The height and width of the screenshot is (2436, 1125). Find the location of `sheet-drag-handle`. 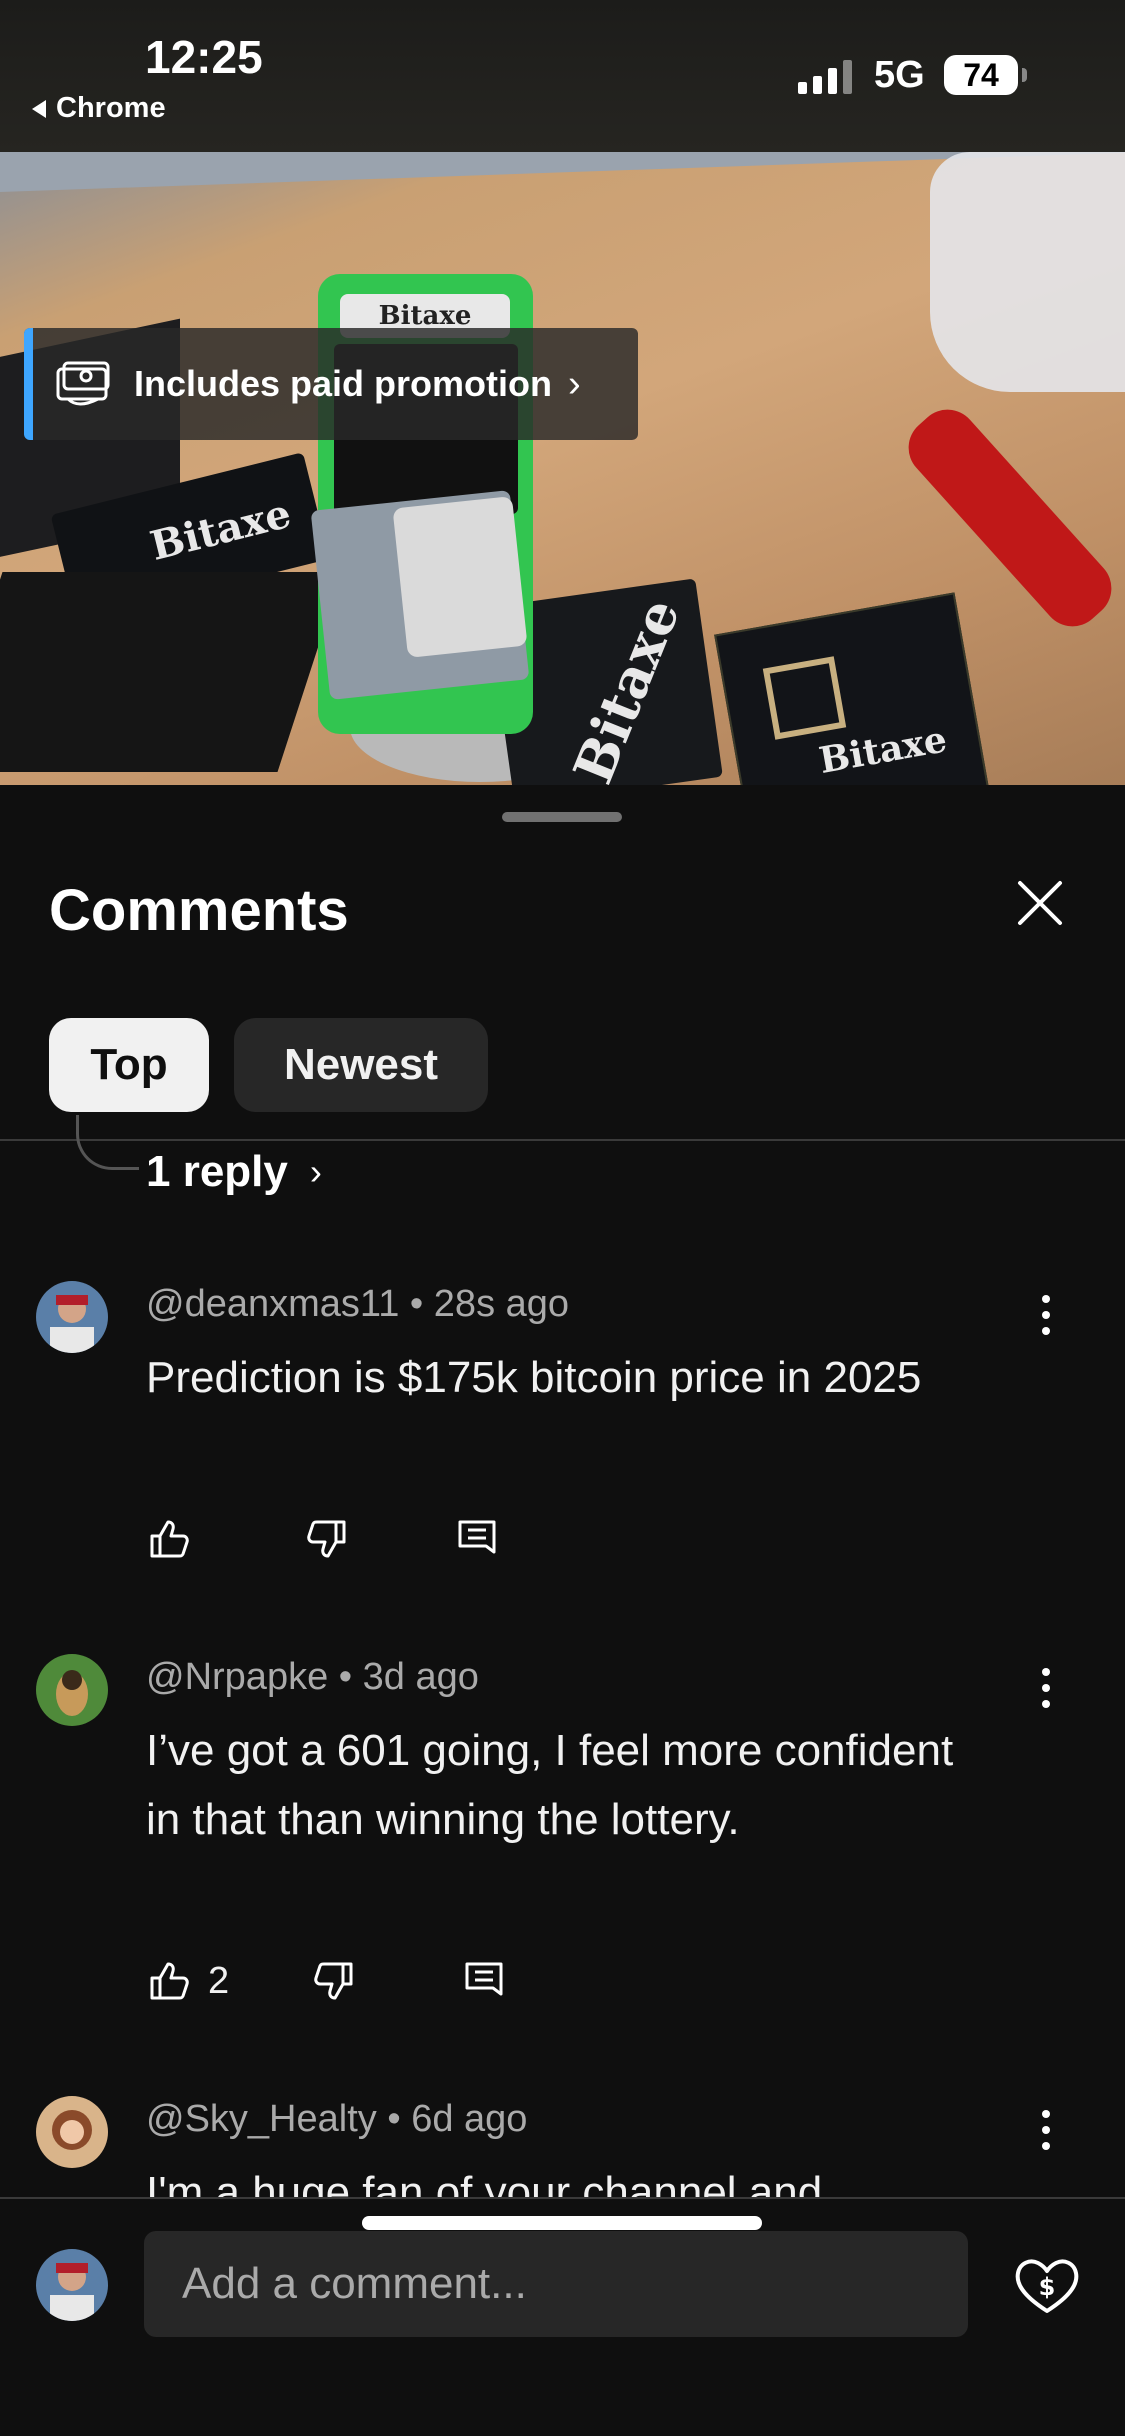

sheet-drag-handle is located at coordinates (562, 817).